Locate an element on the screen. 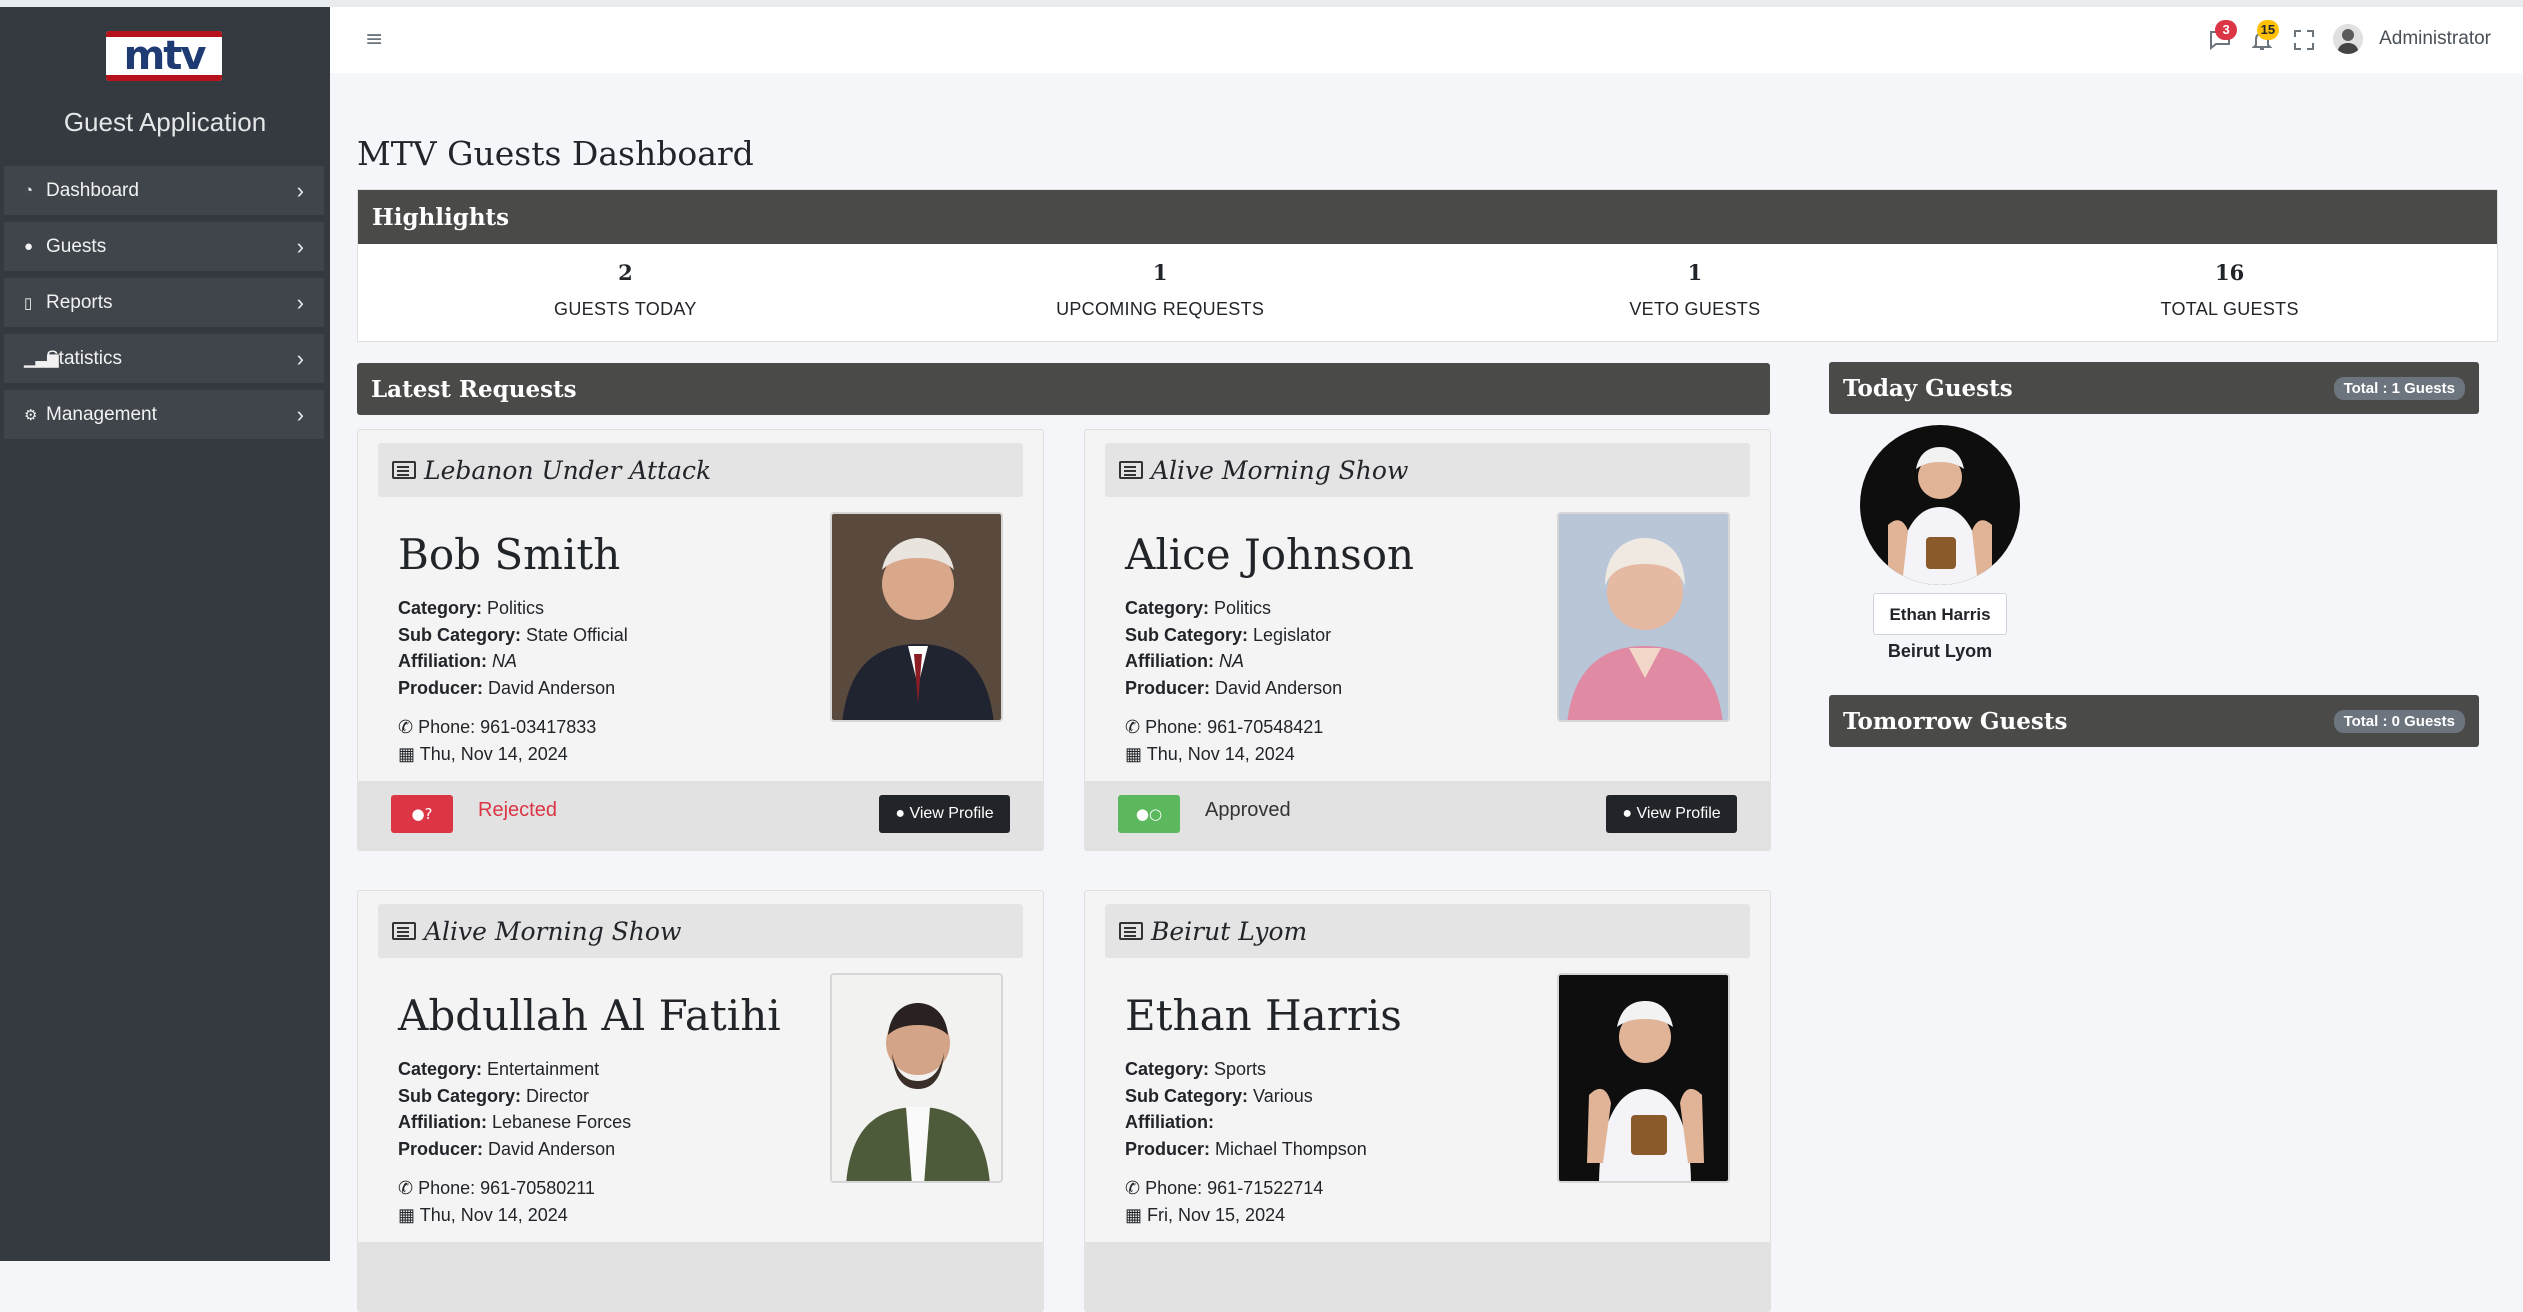 Image resolution: width=2523 pixels, height=1312 pixels. sidebar-item-label: Management is located at coordinates (101, 414).